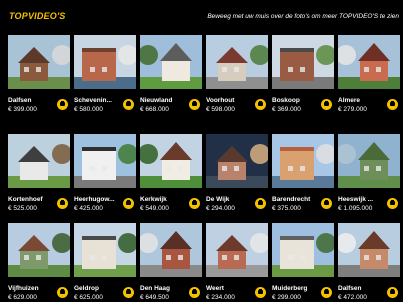 Image resolution: width=403 pixels, height=302 pixels. I want to click on listing-tile: Den Haag € 649.500, so click(171, 262).